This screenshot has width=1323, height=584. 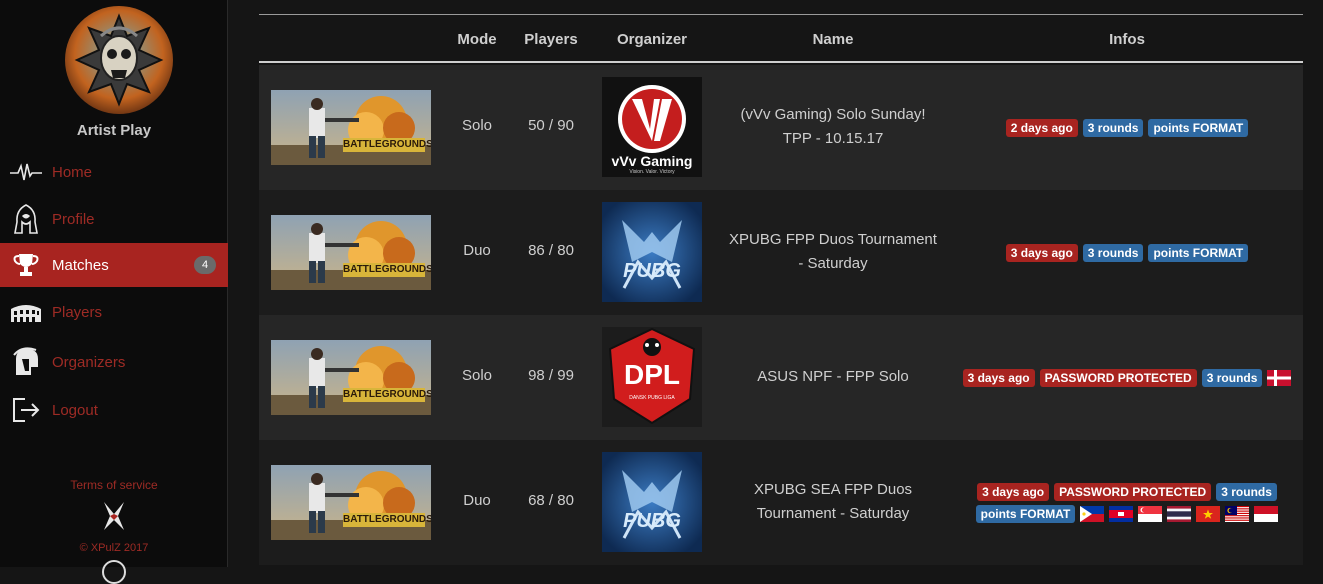 What do you see at coordinates (551, 125) in the screenshot?
I see `match-players: 50 / 90` at bounding box center [551, 125].